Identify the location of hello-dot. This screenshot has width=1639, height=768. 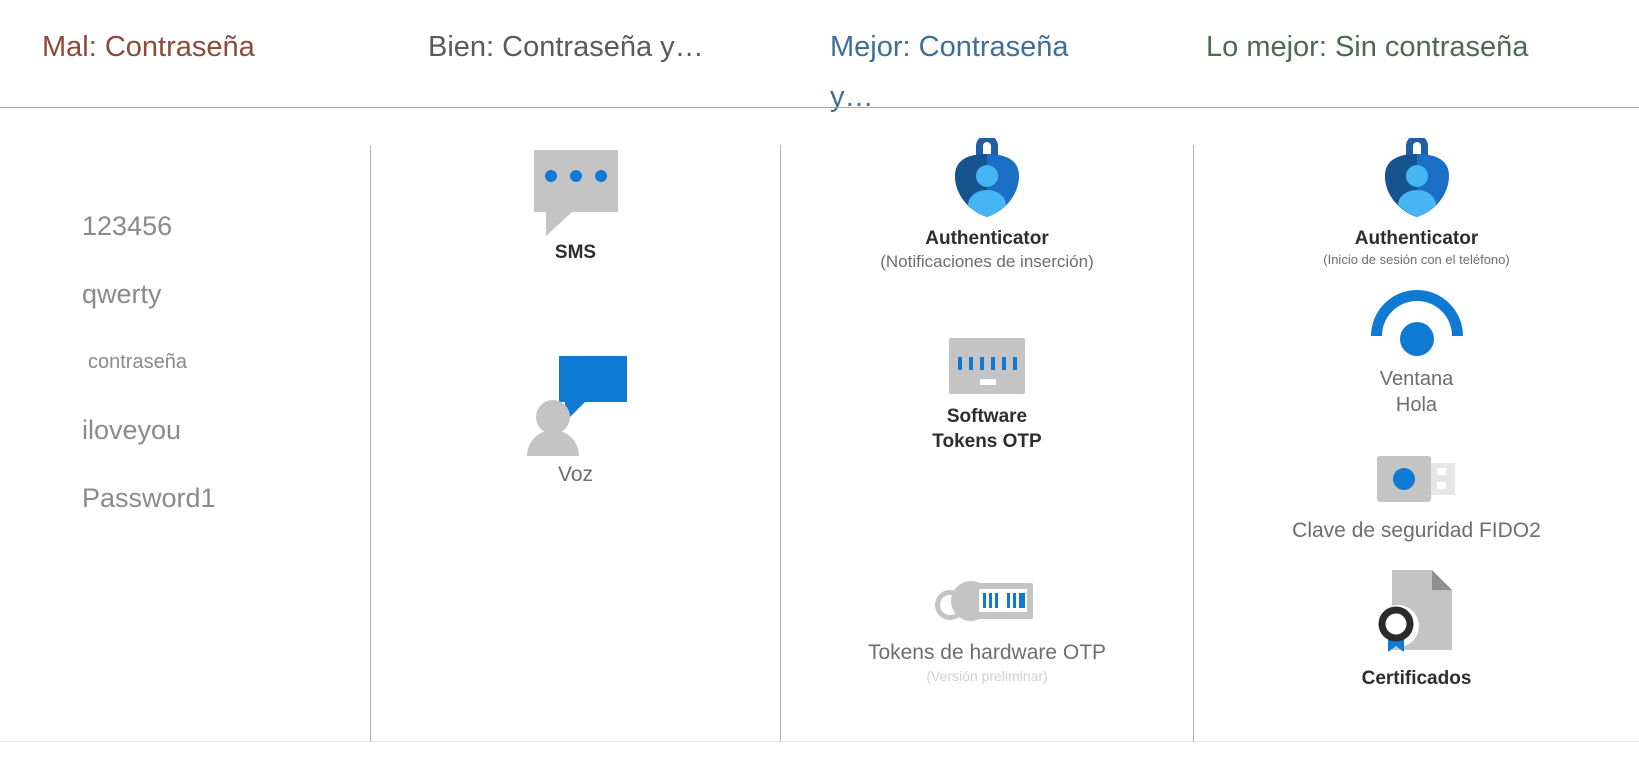
(1416, 339).